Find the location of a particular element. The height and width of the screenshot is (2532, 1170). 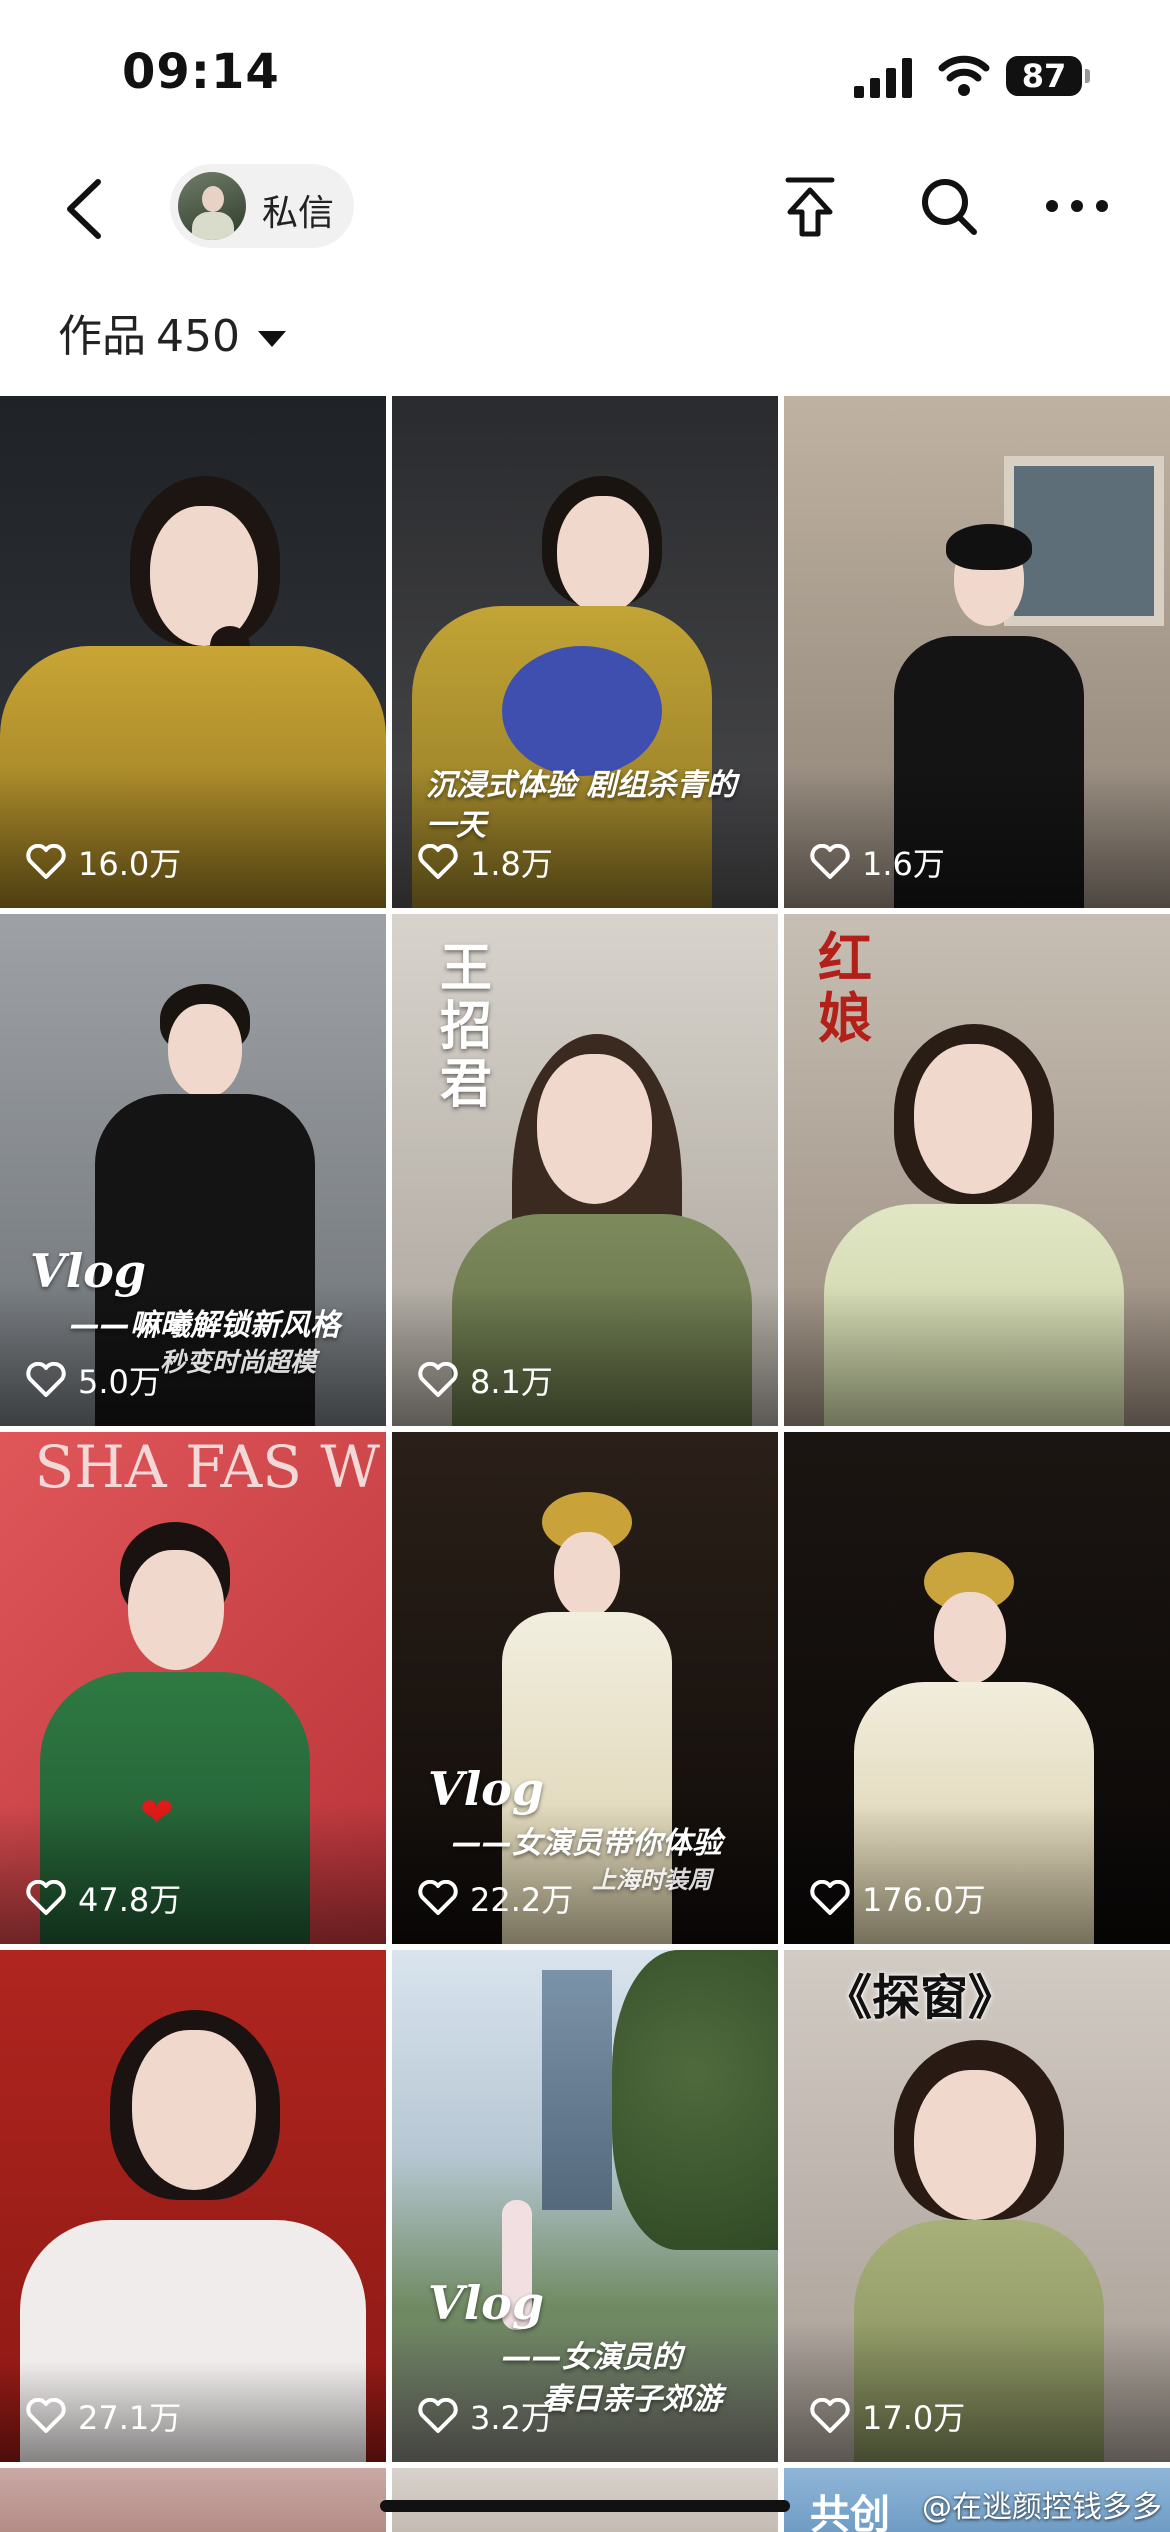

likes-count: 22.2万 is located at coordinates (522, 1900).